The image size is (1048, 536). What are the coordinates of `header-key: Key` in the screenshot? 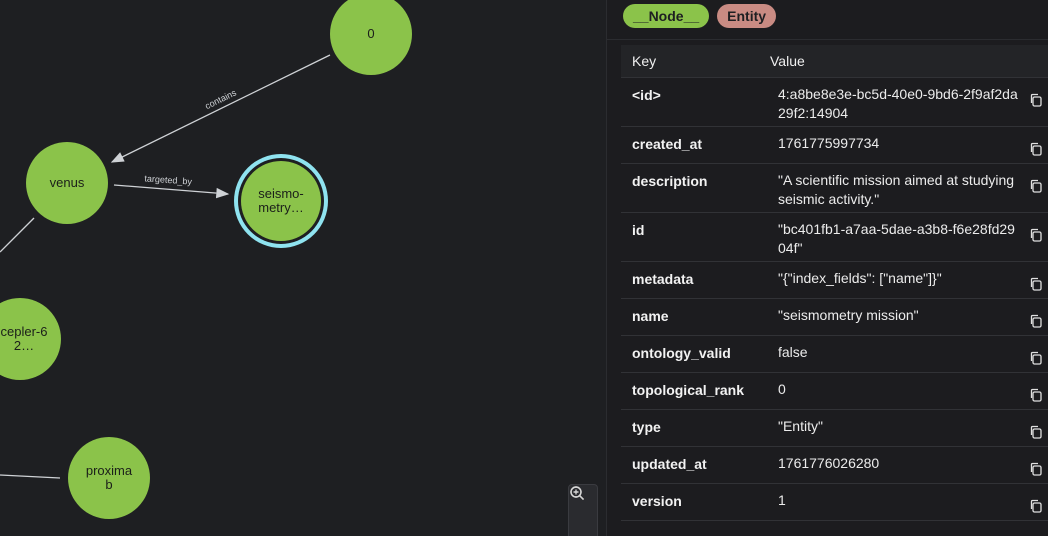 It's located at (644, 61).